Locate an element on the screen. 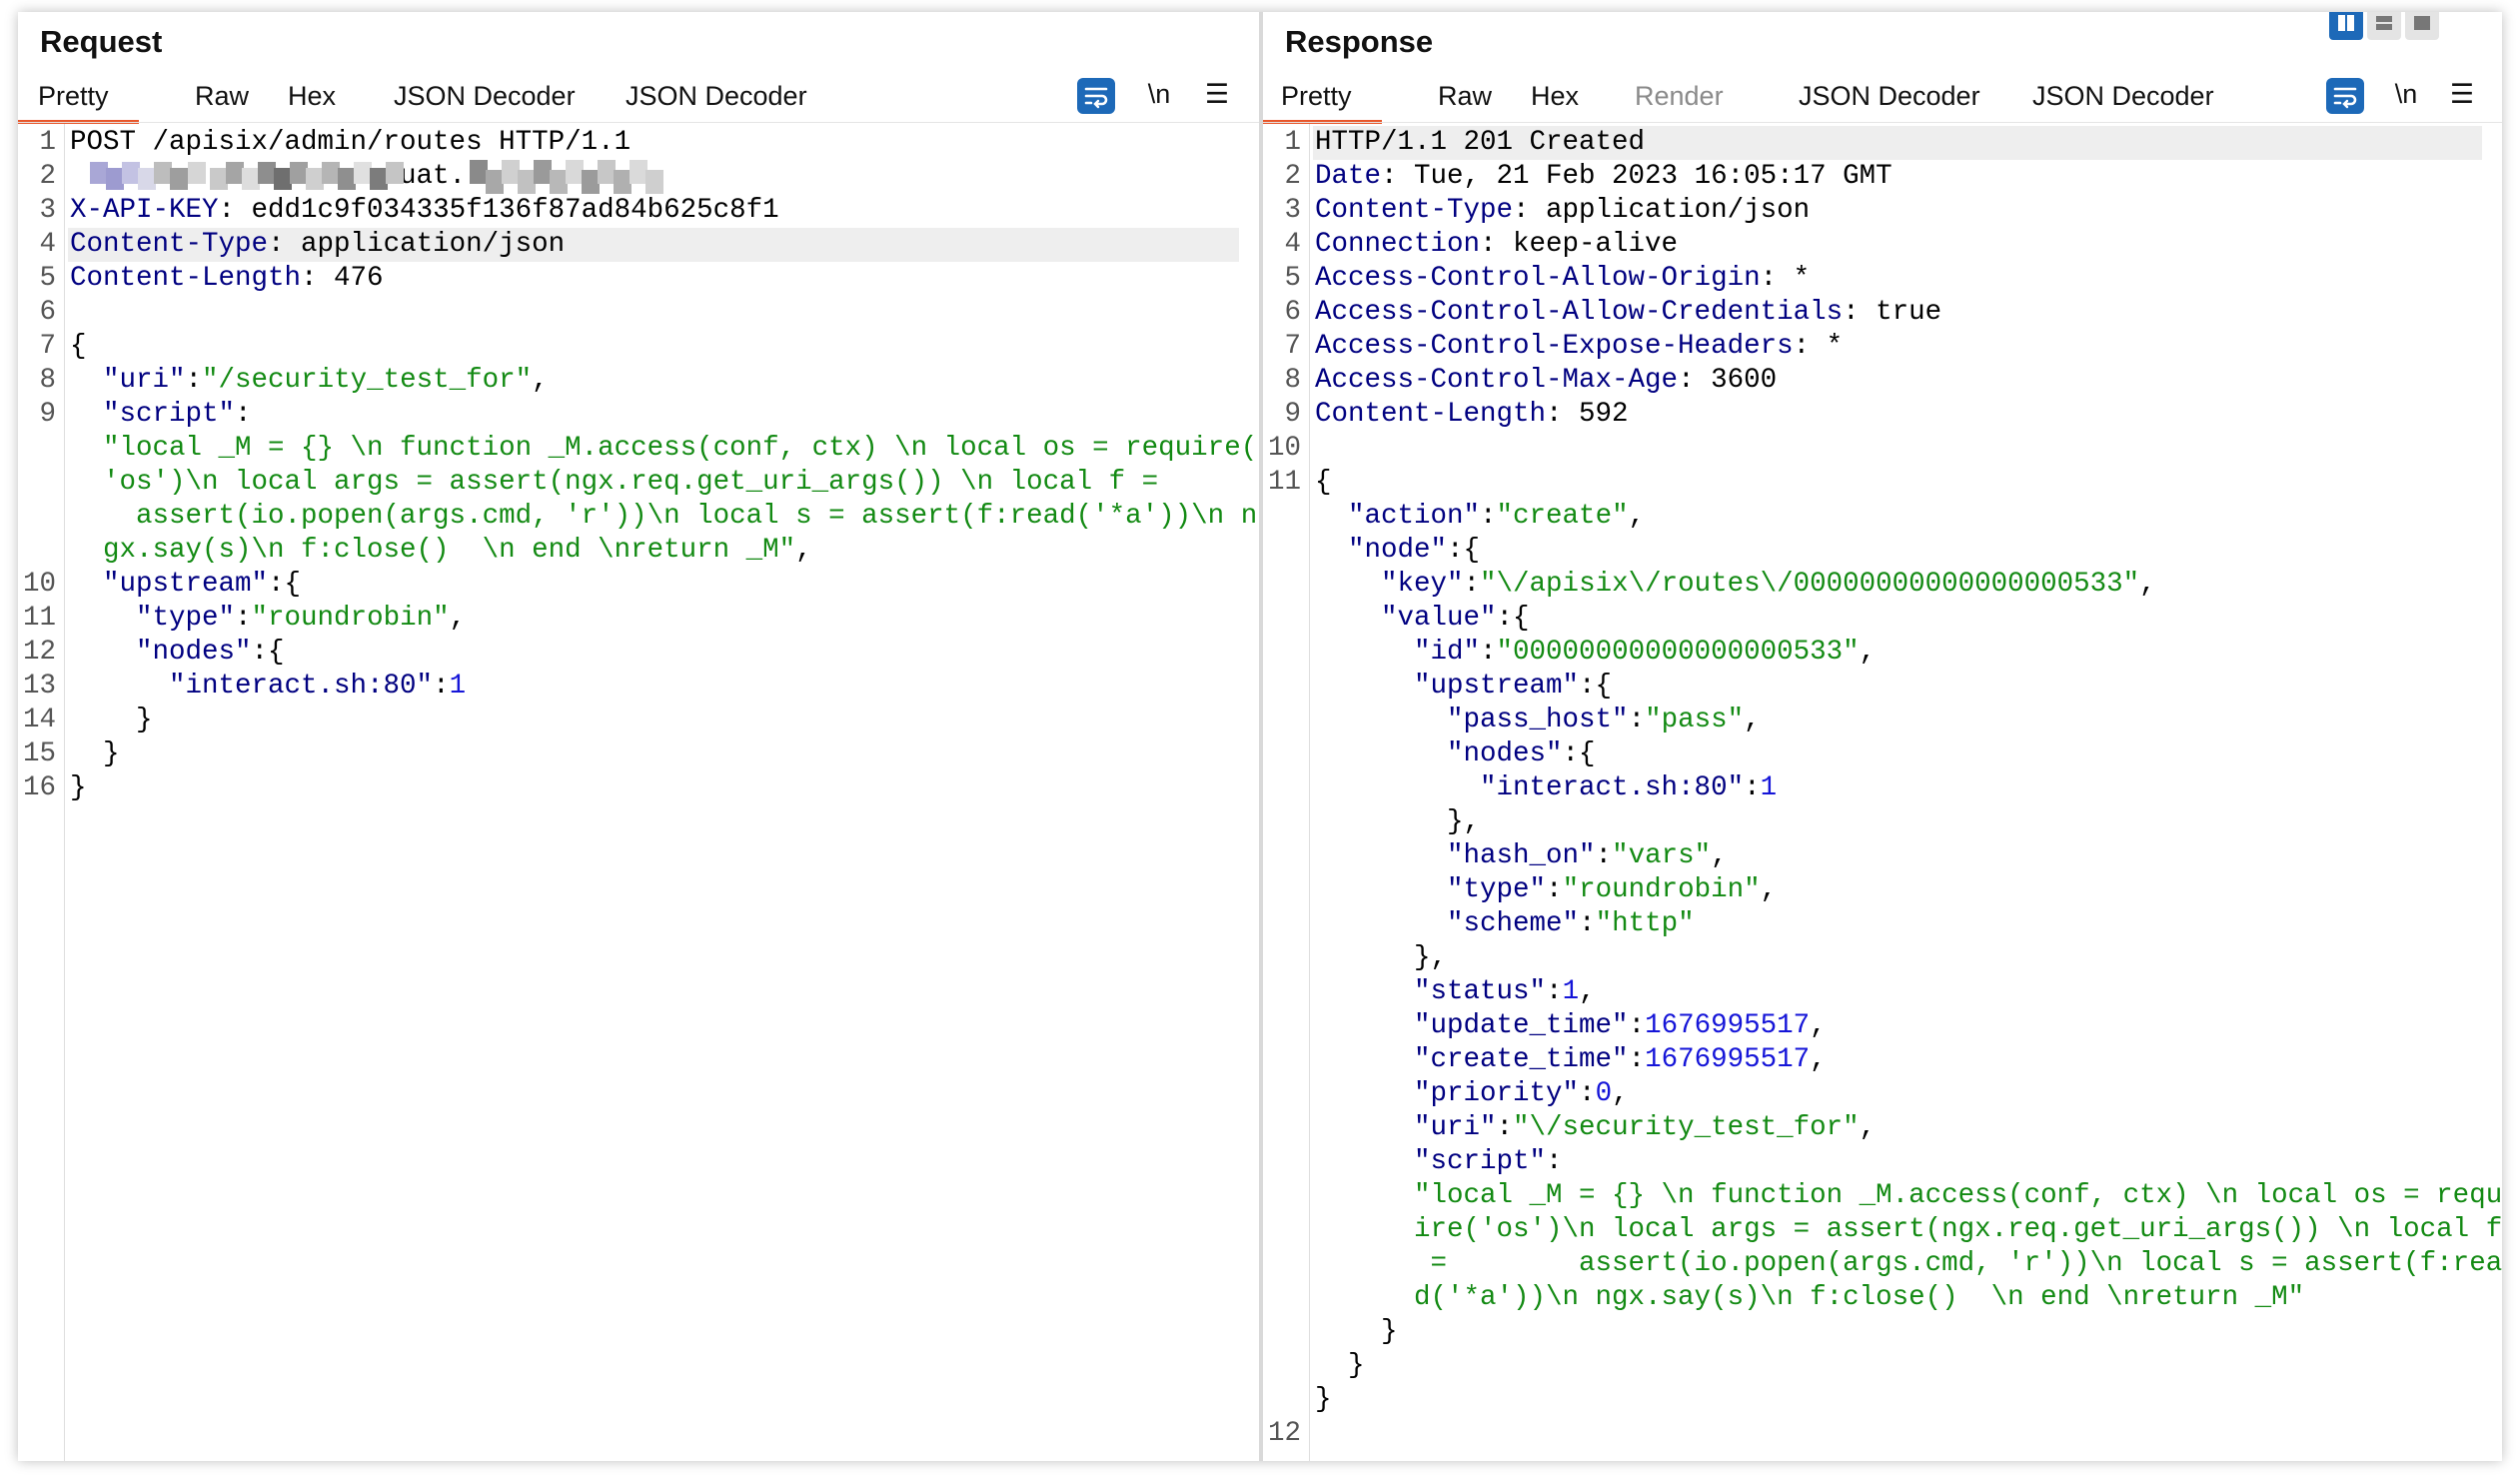 The height and width of the screenshot is (1475, 2520). token: Content-Type is located at coordinates (1414, 210).